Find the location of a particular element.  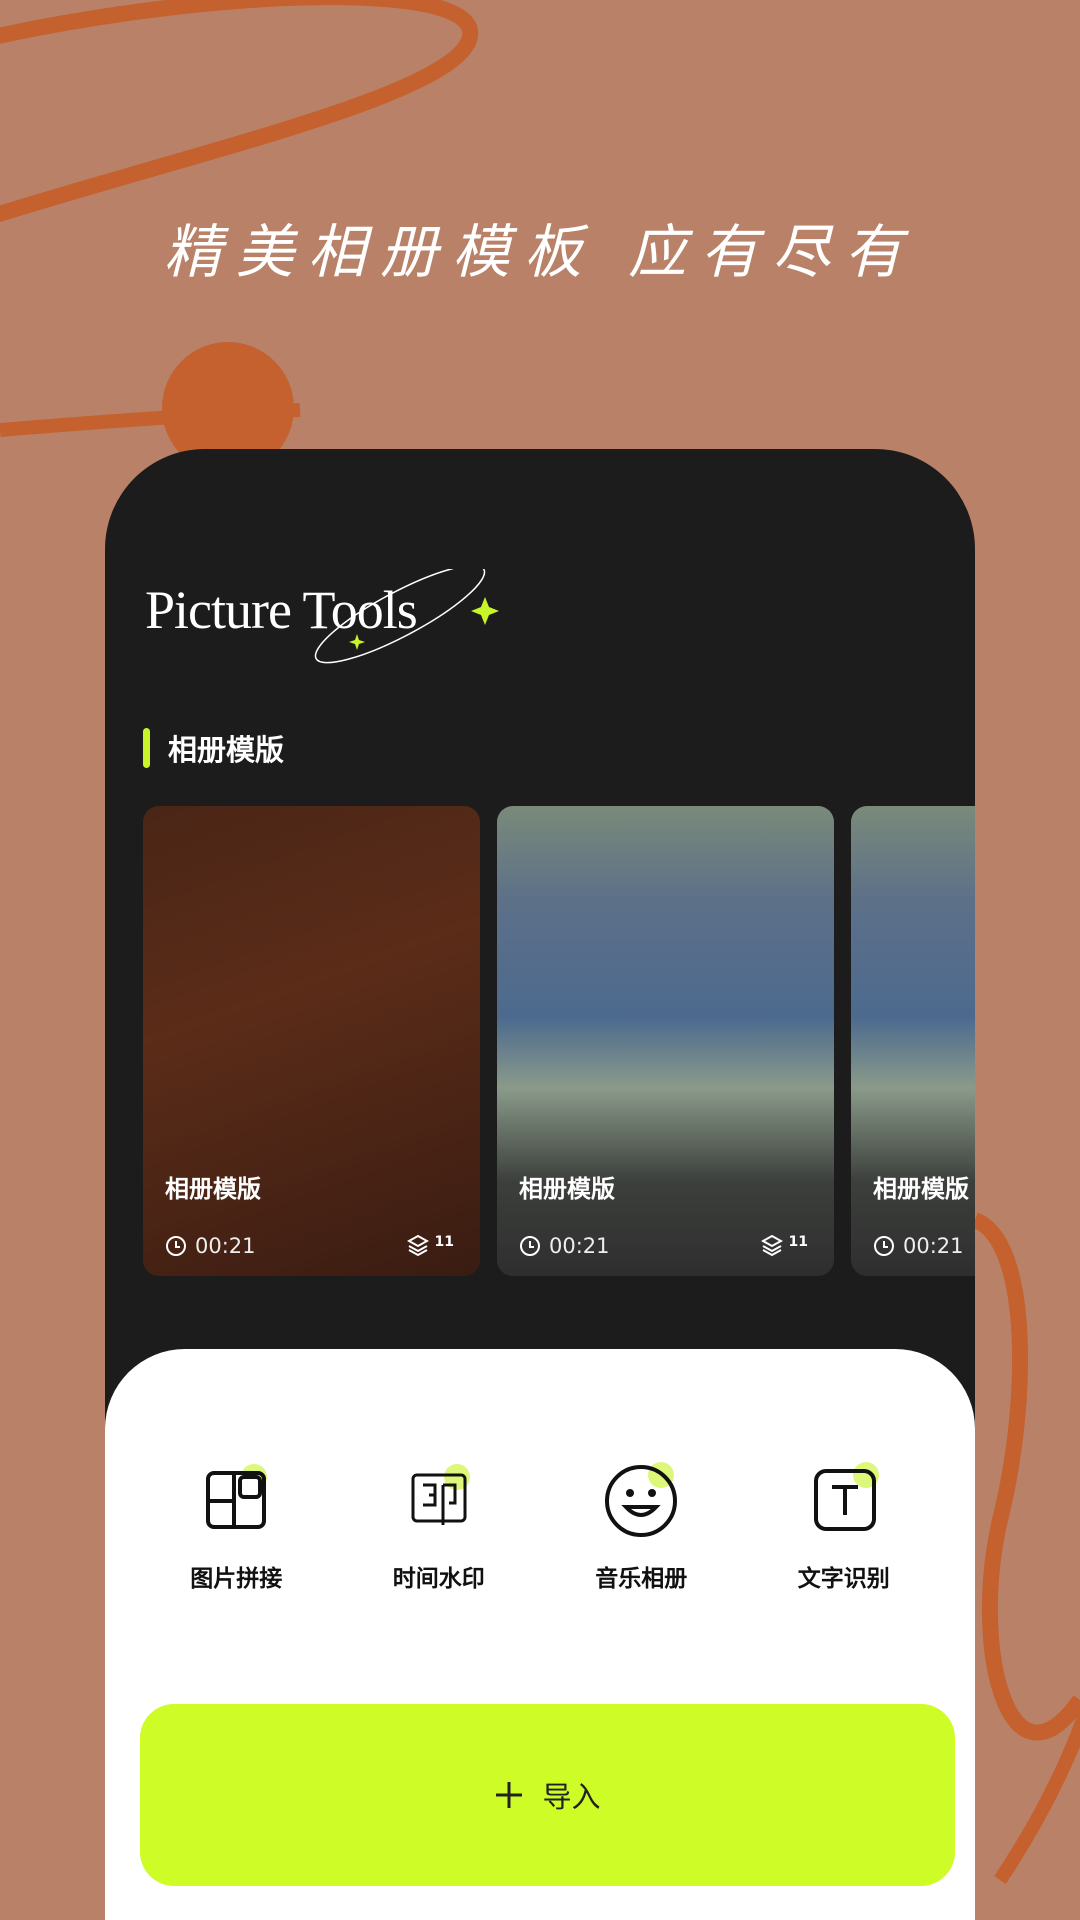

tool-collage: 图片拼接 is located at coordinates (236, 1526).